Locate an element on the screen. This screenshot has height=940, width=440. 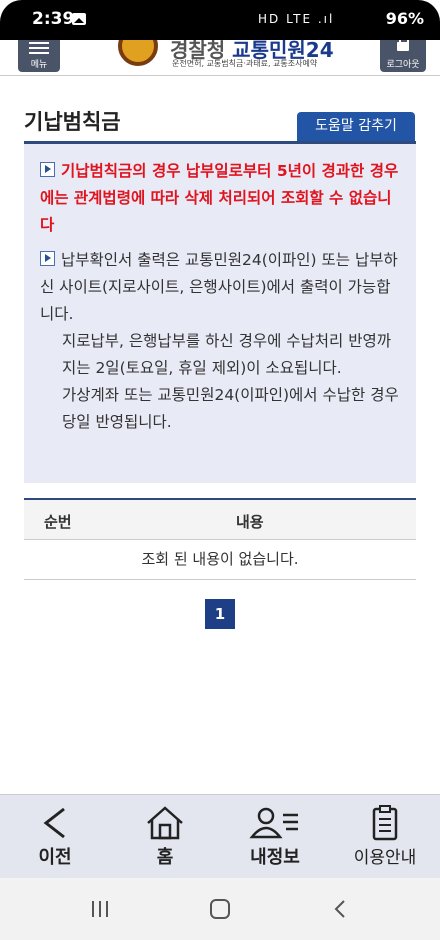
notice-virtual-account: 가상계좌 또는 교통민원24(이파인)에서 수납한 경우 당일 반영됩니다. is located at coordinates (220, 409).